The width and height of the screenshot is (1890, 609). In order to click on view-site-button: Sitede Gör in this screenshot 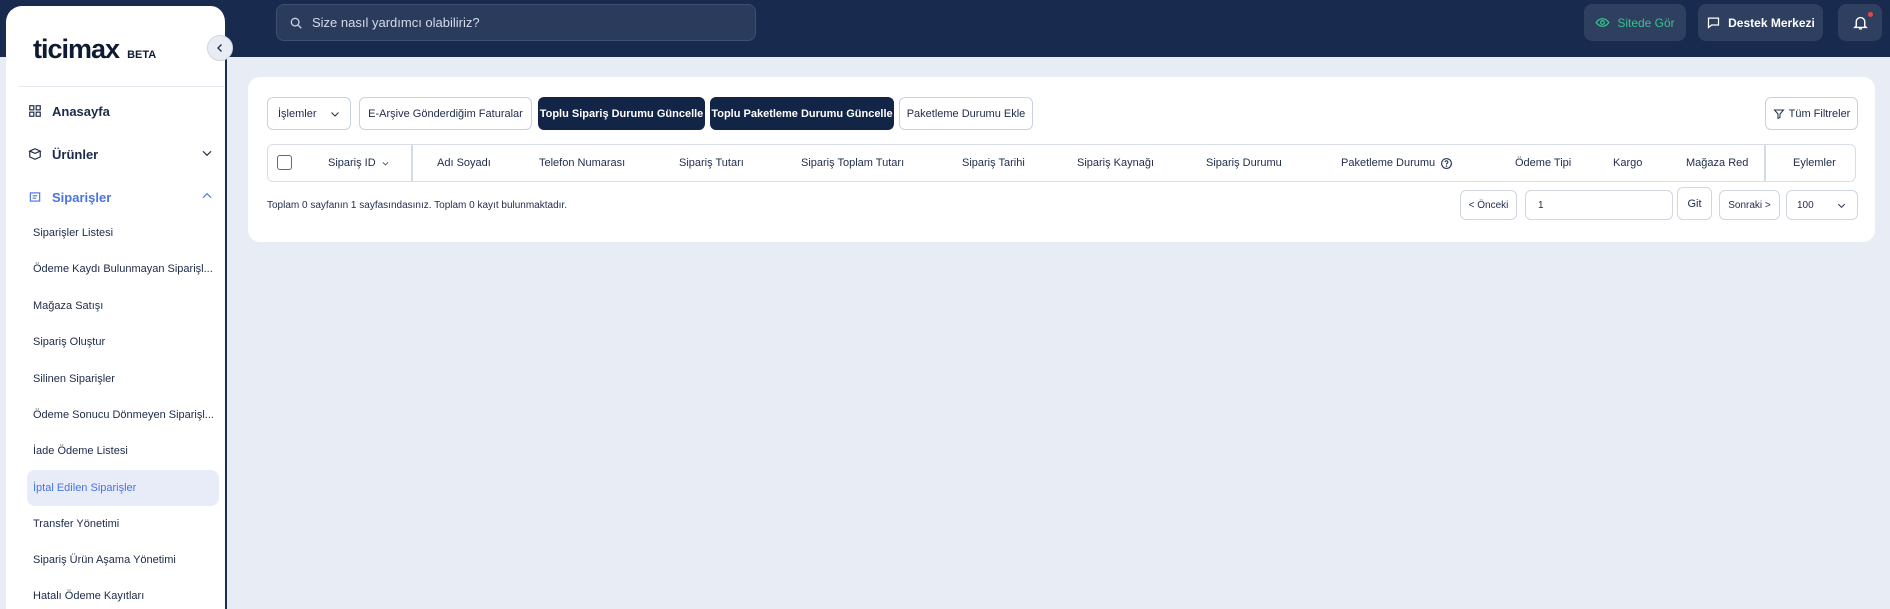, I will do `click(1635, 22)`.